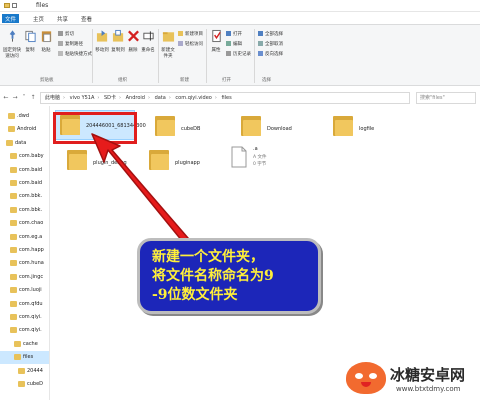 This screenshot has width=480, height=400. Describe the element at coordinates (74, 44) in the screenshot. I see `copy-path-label: 复制路径` at that location.